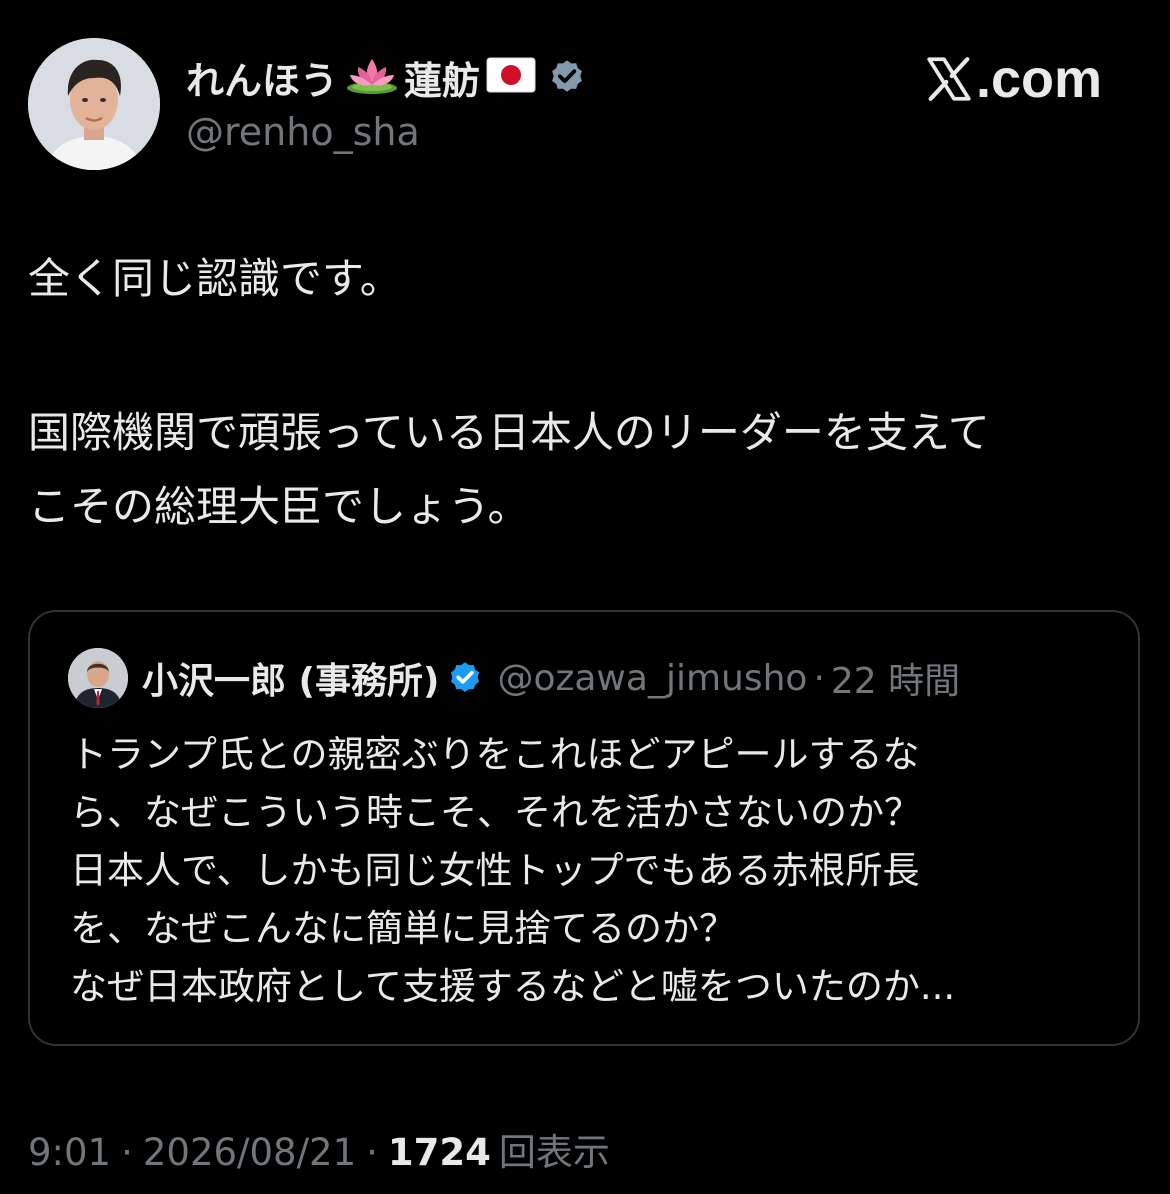 Image resolution: width=1170 pixels, height=1194 pixels. What do you see at coordinates (1038, 79) in the screenshot?
I see `x-logo-text: .com` at bounding box center [1038, 79].